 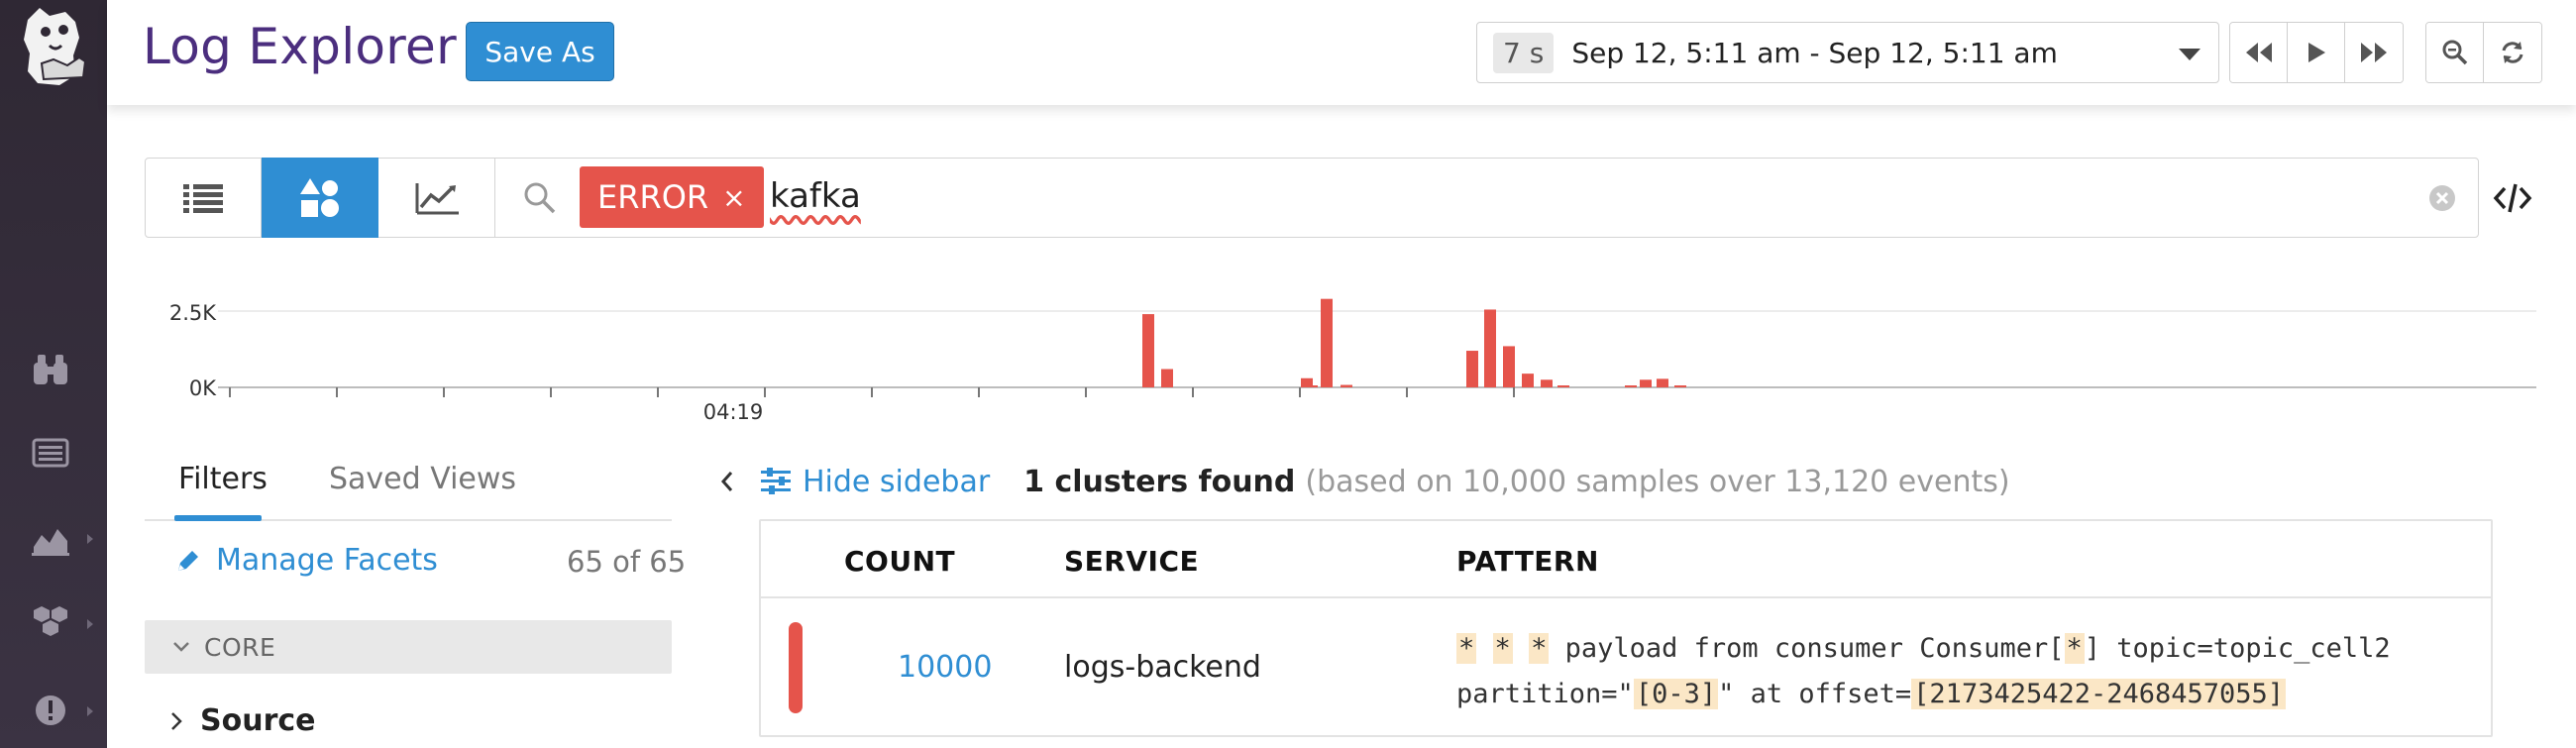 What do you see at coordinates (50, 621) in the screenshot?
I see `hexagons-icon` at bounding box center [50, 621].